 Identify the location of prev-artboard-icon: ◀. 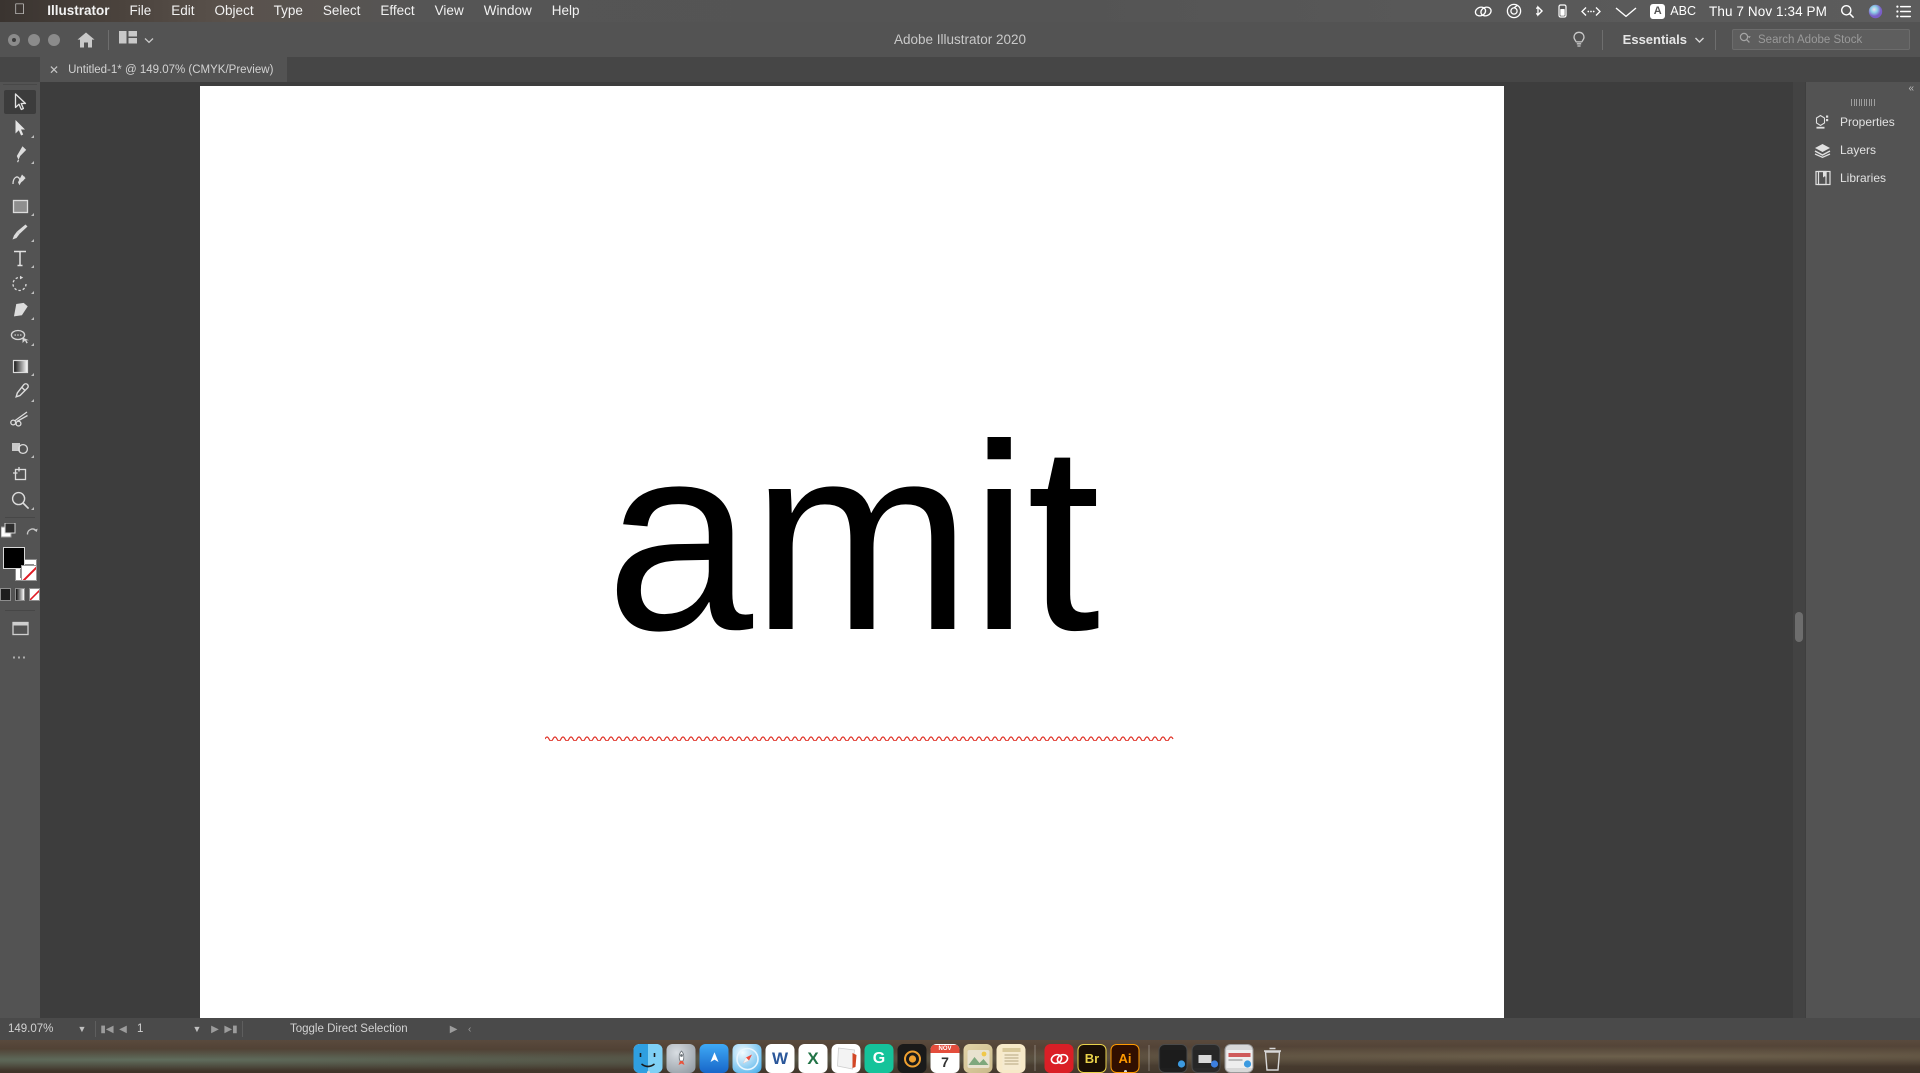
(123, 1029).